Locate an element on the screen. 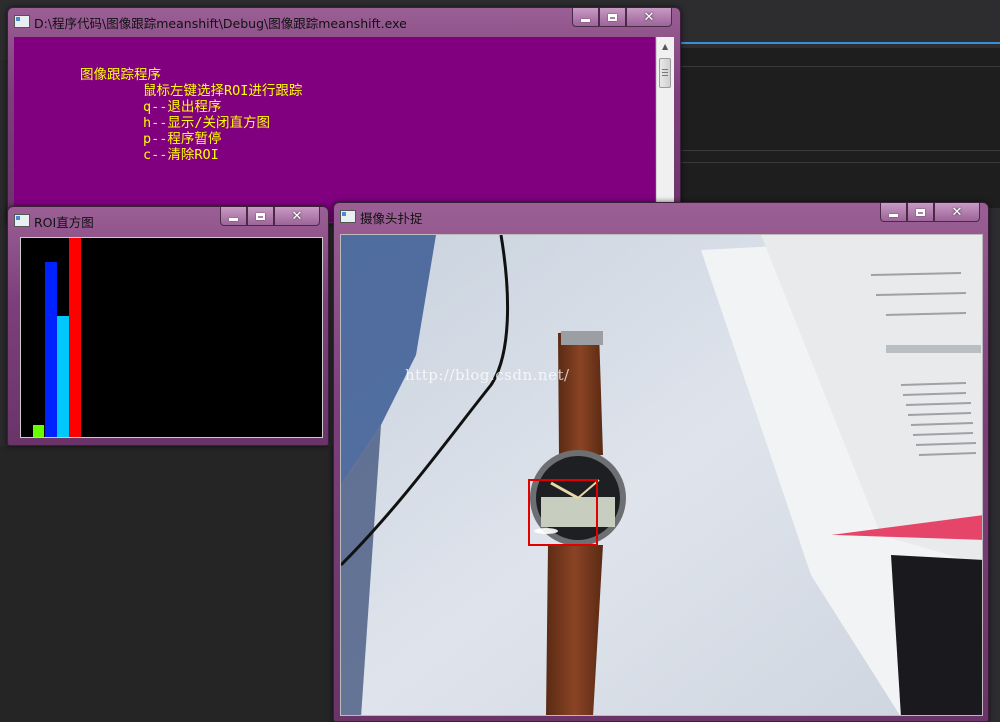  watermark-text: http://blog.csdn.net/ is located at coordinates (487, 375).